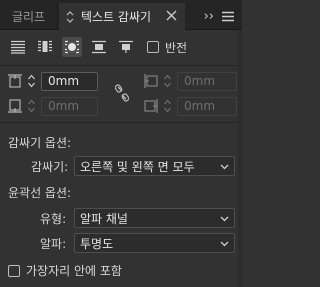 This screenshot has width=320, height=287. I want to click on jump-object-button, so click(99, 47).